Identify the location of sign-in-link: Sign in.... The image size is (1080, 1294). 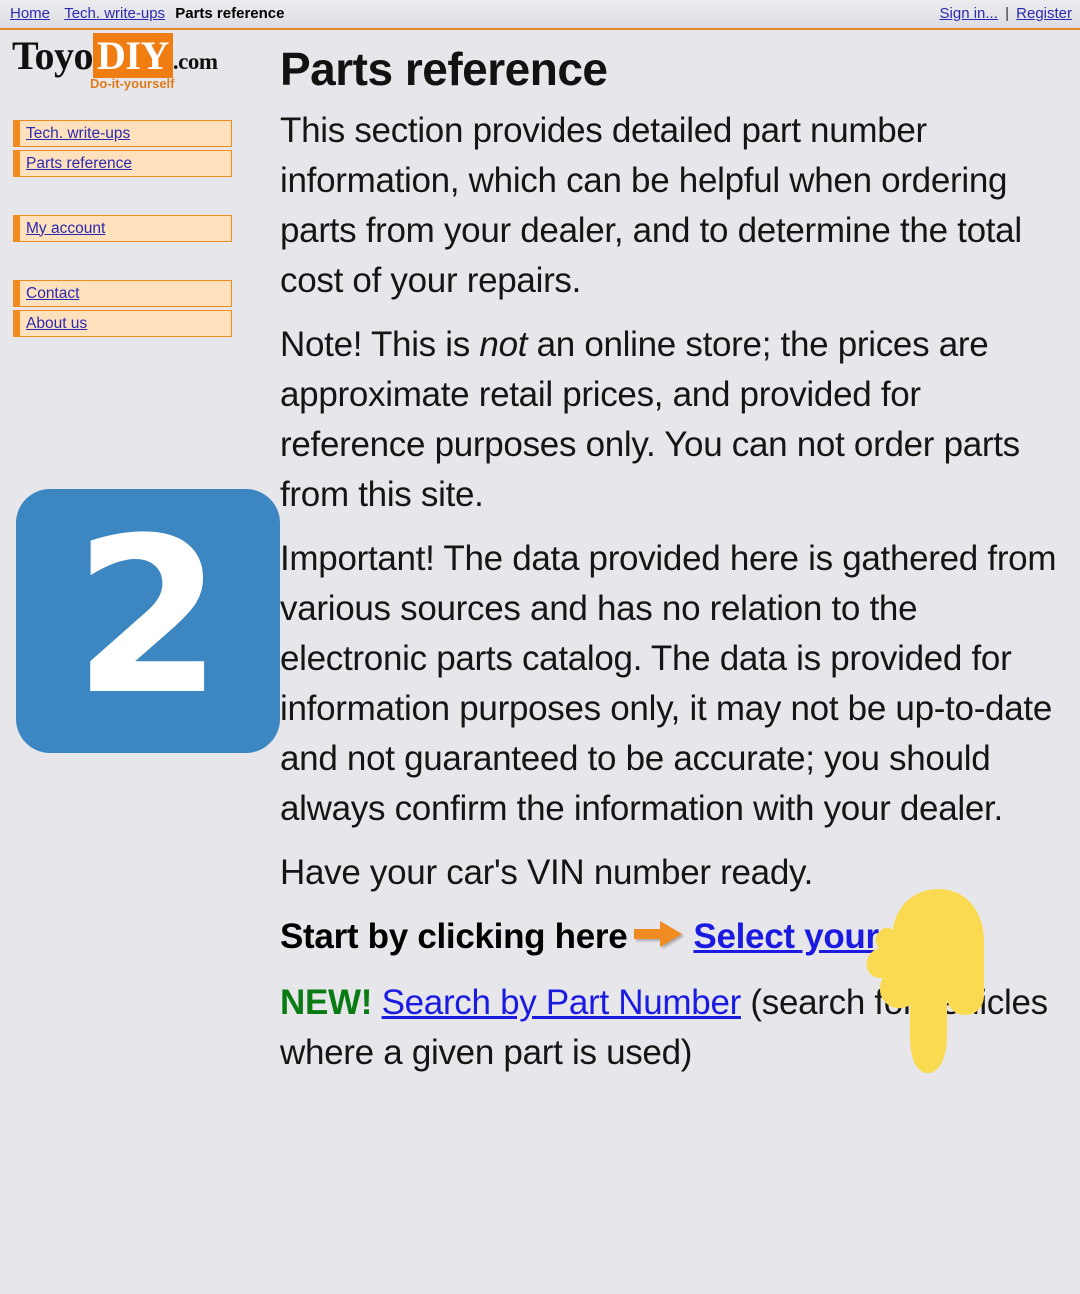
(969, 13).